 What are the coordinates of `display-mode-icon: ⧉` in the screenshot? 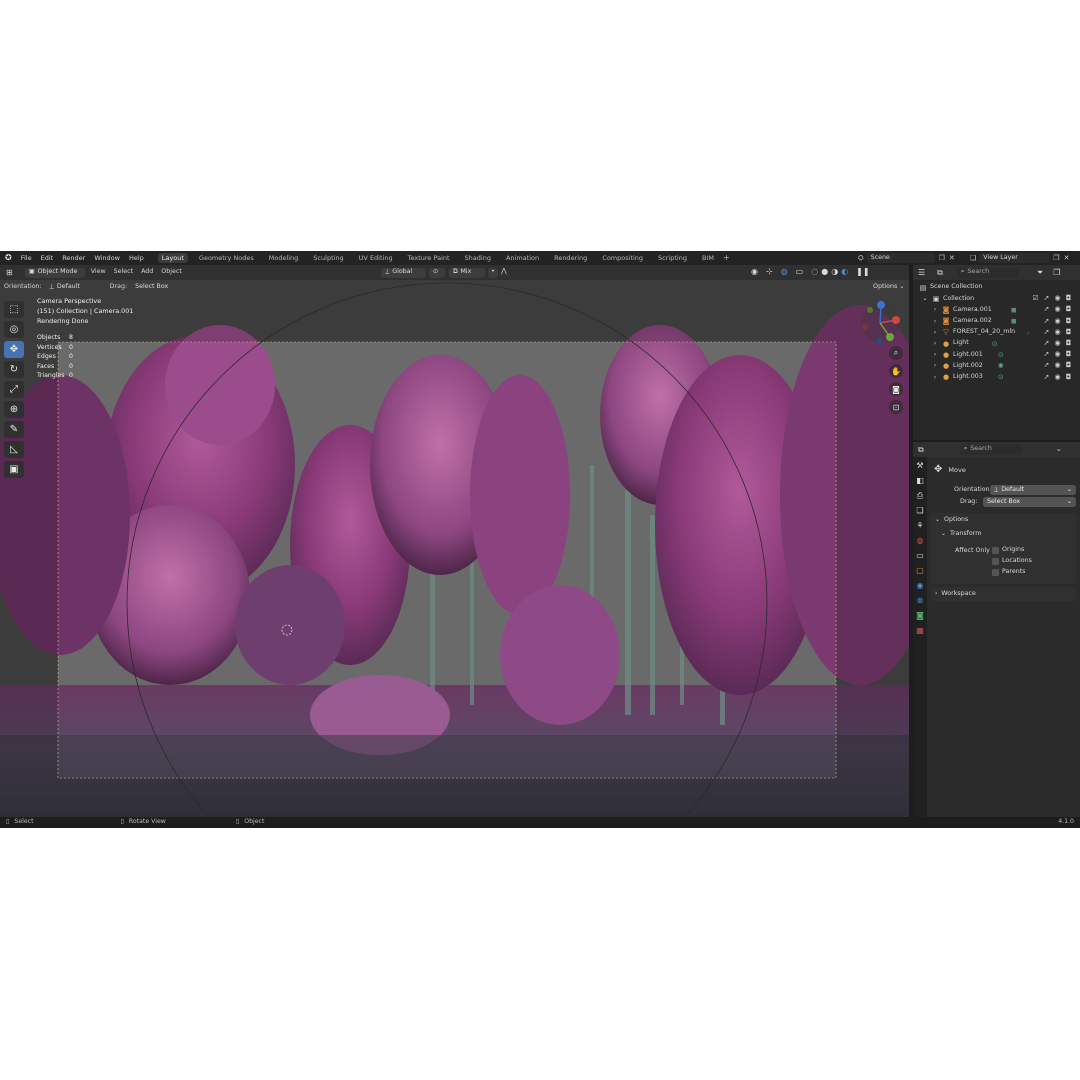 It's located at (940, 272).